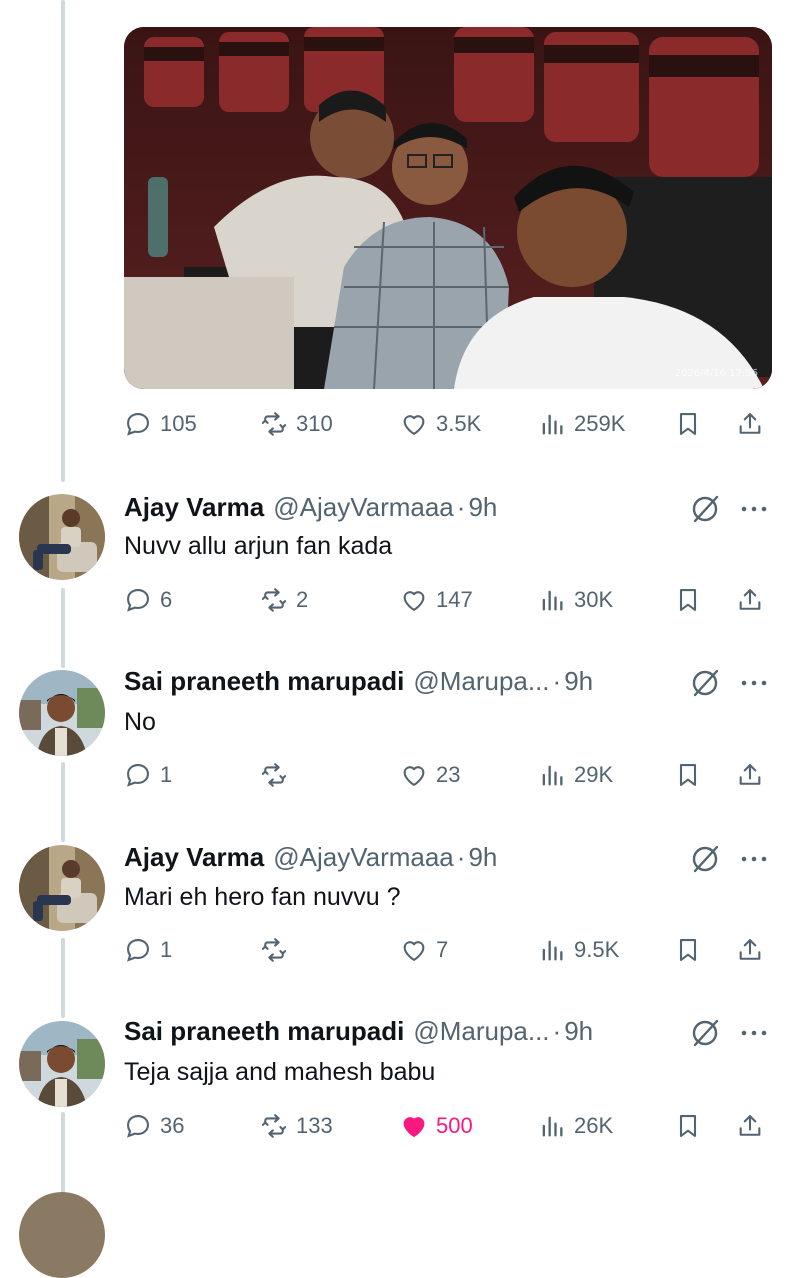  I want to click on reply-actions: 36 133 500 26K, so click(448, 1126).